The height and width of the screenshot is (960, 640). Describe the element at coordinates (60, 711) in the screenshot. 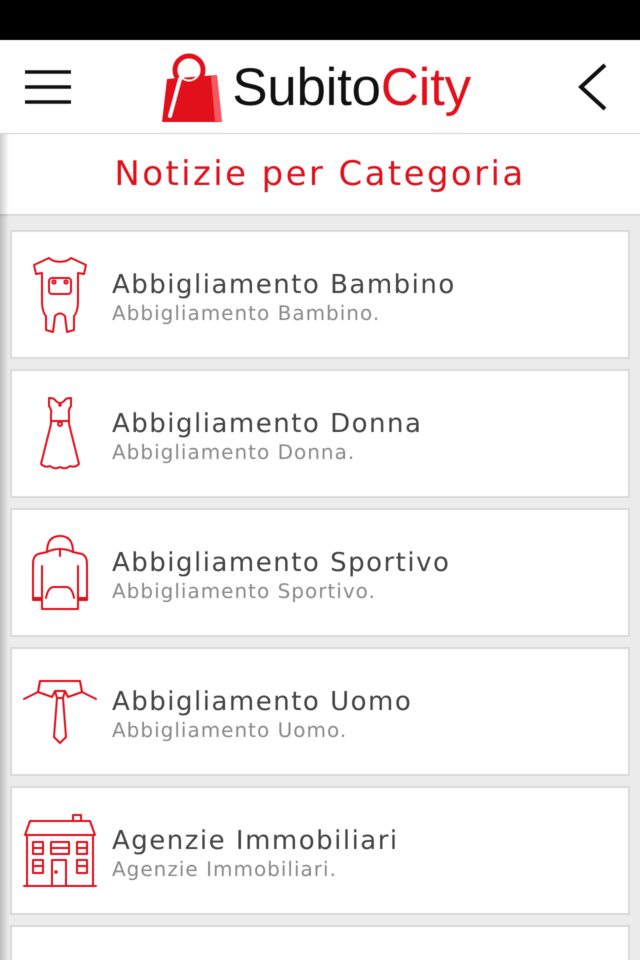

I see `tie-icon` at that location.